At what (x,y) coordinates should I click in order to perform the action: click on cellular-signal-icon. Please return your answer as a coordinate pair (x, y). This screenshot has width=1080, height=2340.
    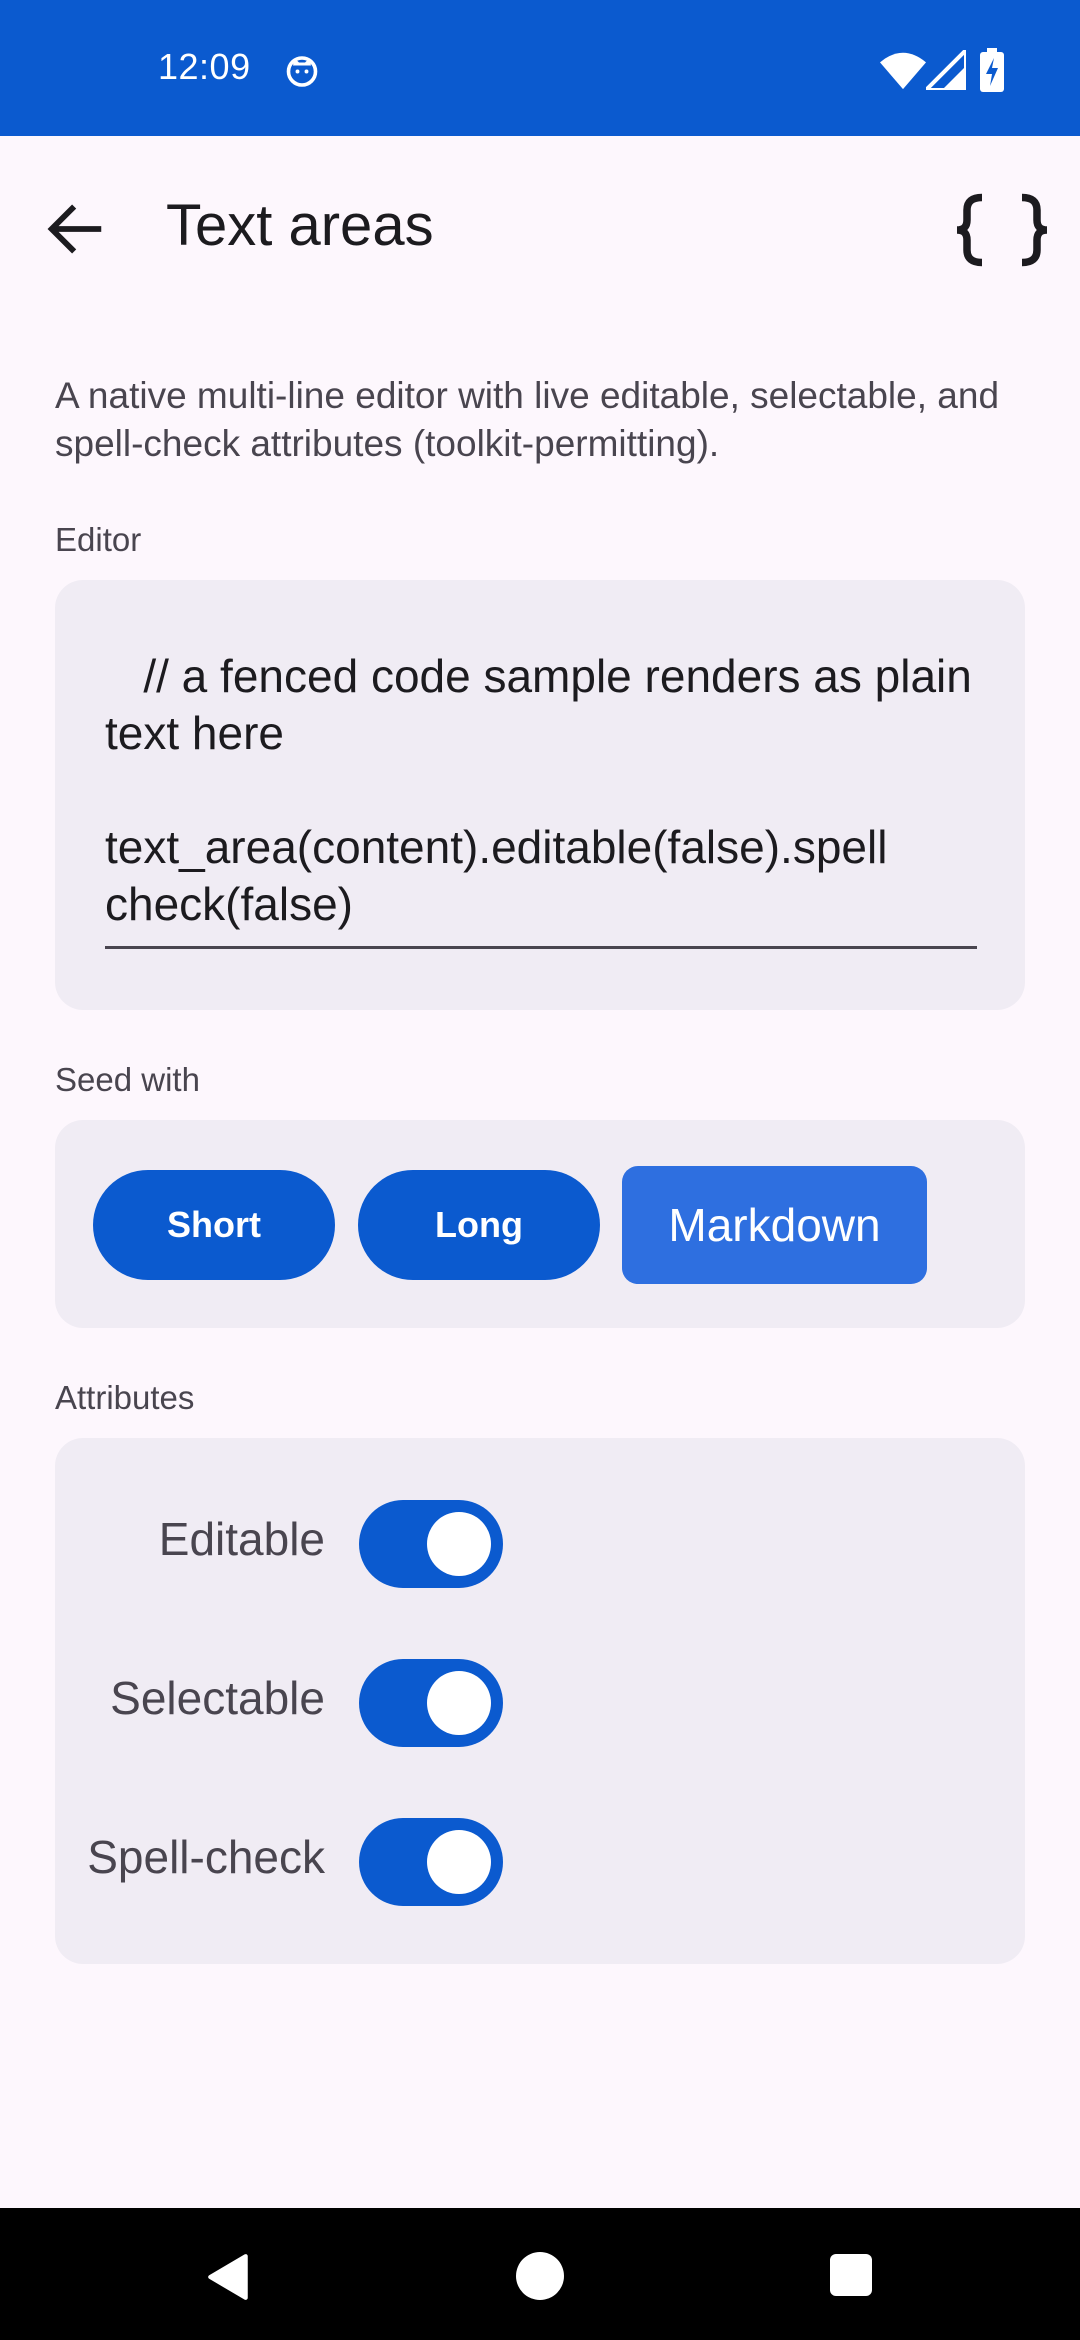
    Looking at the image, I should click on (946, 70).